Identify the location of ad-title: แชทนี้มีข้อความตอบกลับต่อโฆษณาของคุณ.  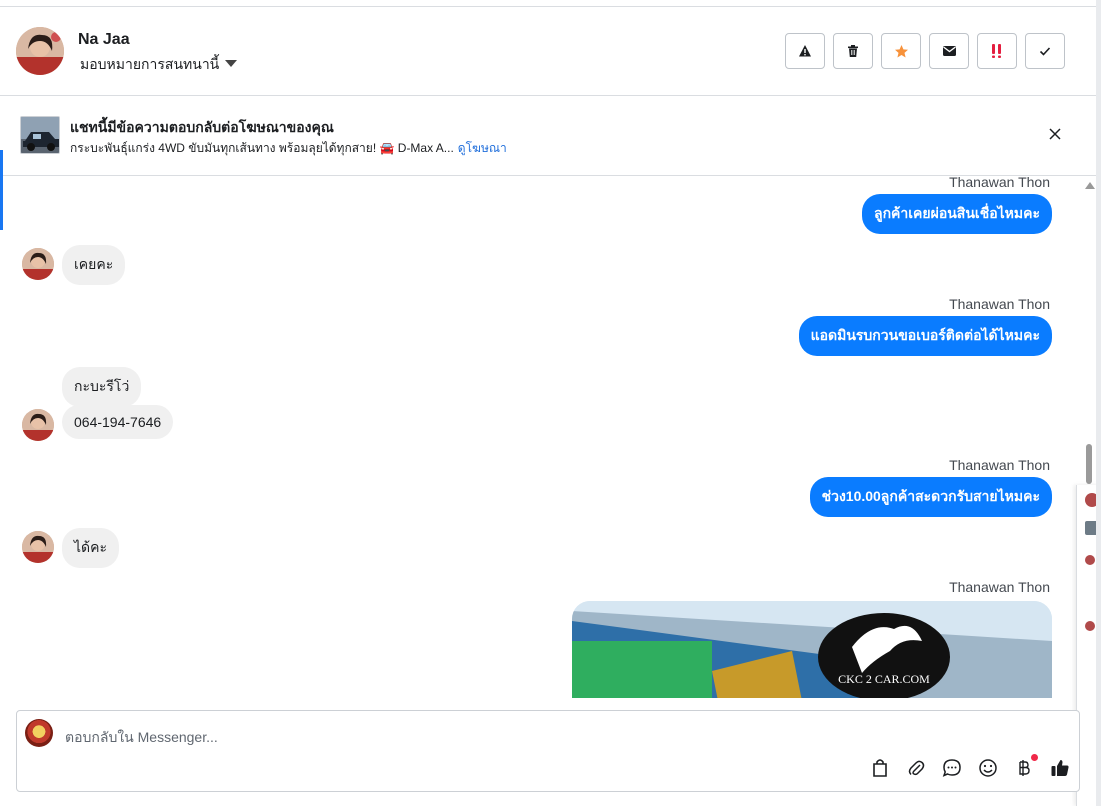
(202, 127).